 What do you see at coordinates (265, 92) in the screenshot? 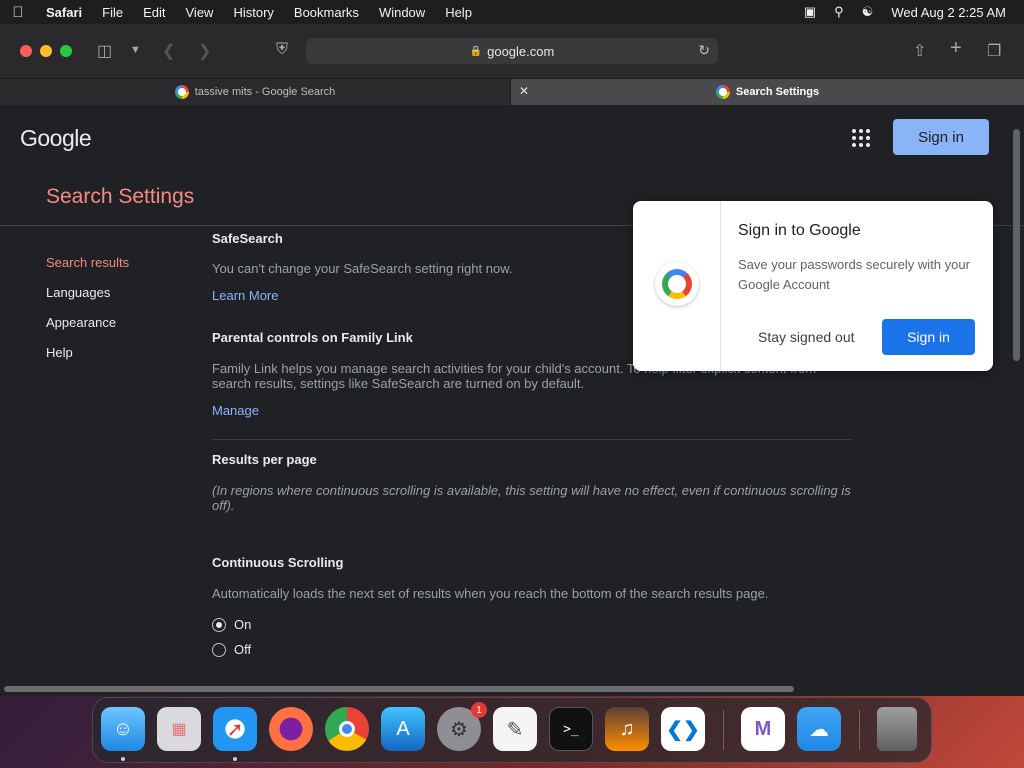
I see `tab-label: tassive mits - Google Search` at bounding box center [265, 92].